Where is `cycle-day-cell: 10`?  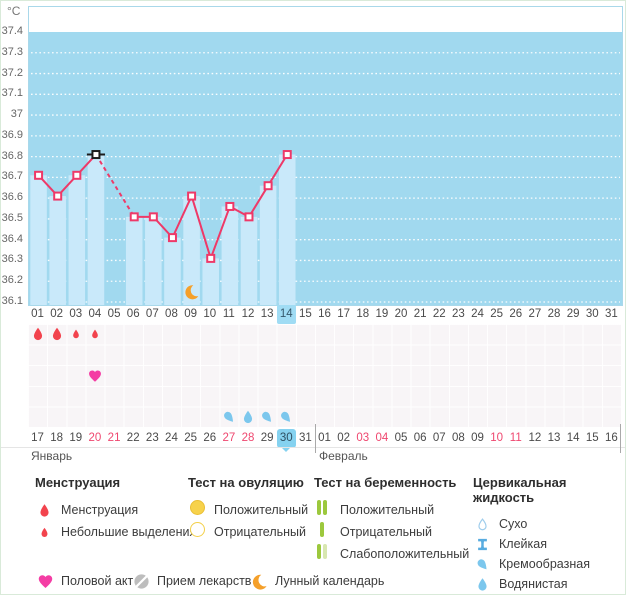 cycle-day-cell: 10 is located at coordinates (209, 314).